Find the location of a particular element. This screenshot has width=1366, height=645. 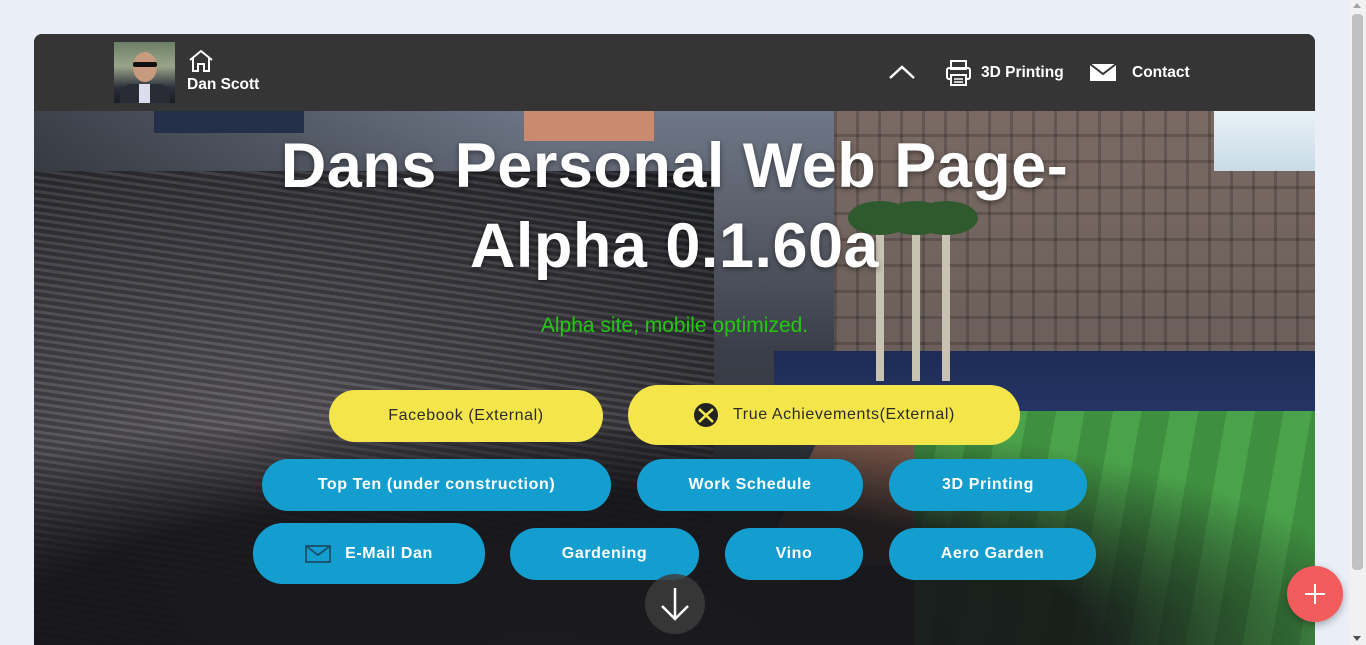

brand-name: Dan Scott is located at coordinates (223, 85).